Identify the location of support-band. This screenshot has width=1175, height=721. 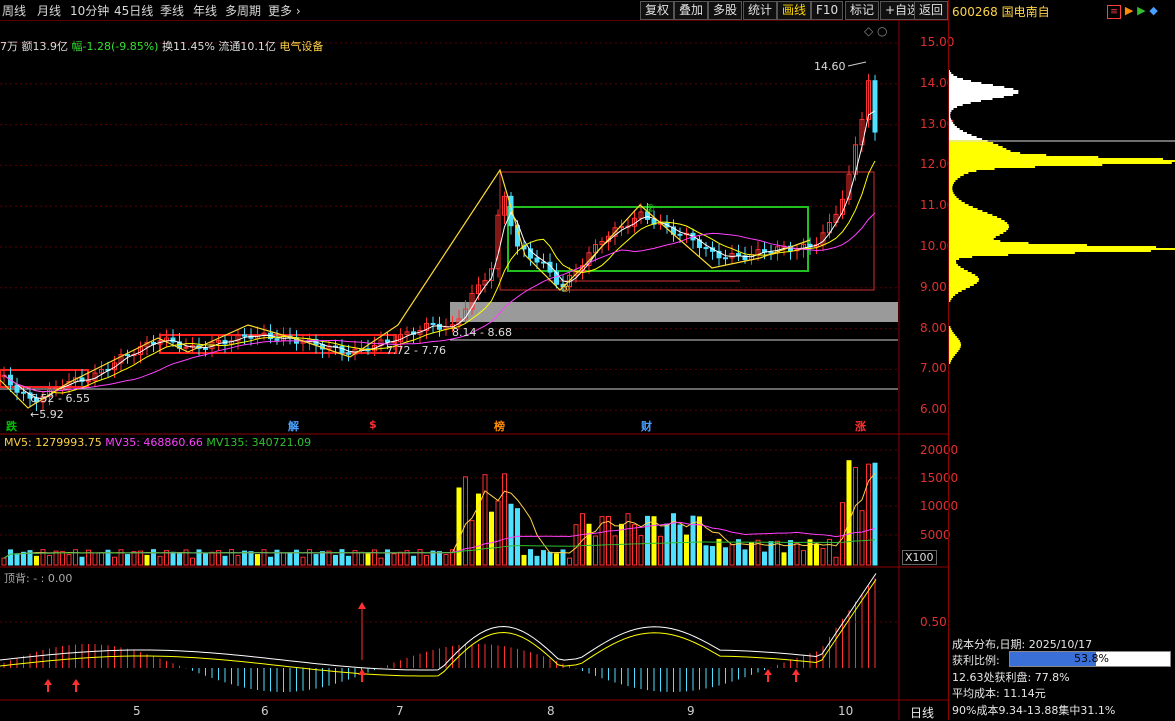
(674, 312).